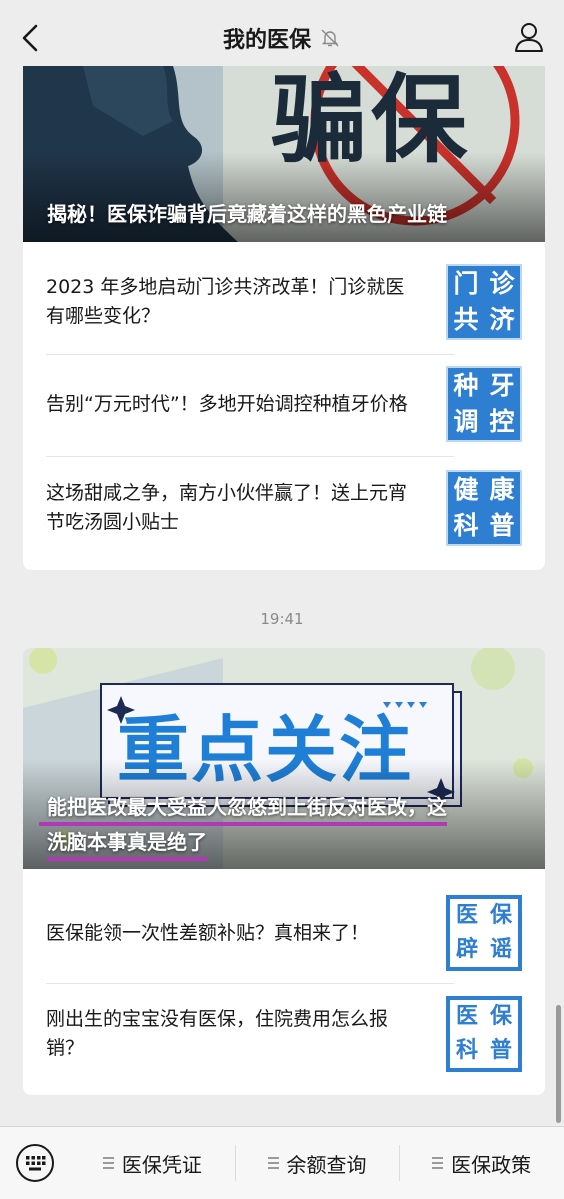 The image size is (564, 1199). I want to click on thumb-char: 控, so click(502, 421).